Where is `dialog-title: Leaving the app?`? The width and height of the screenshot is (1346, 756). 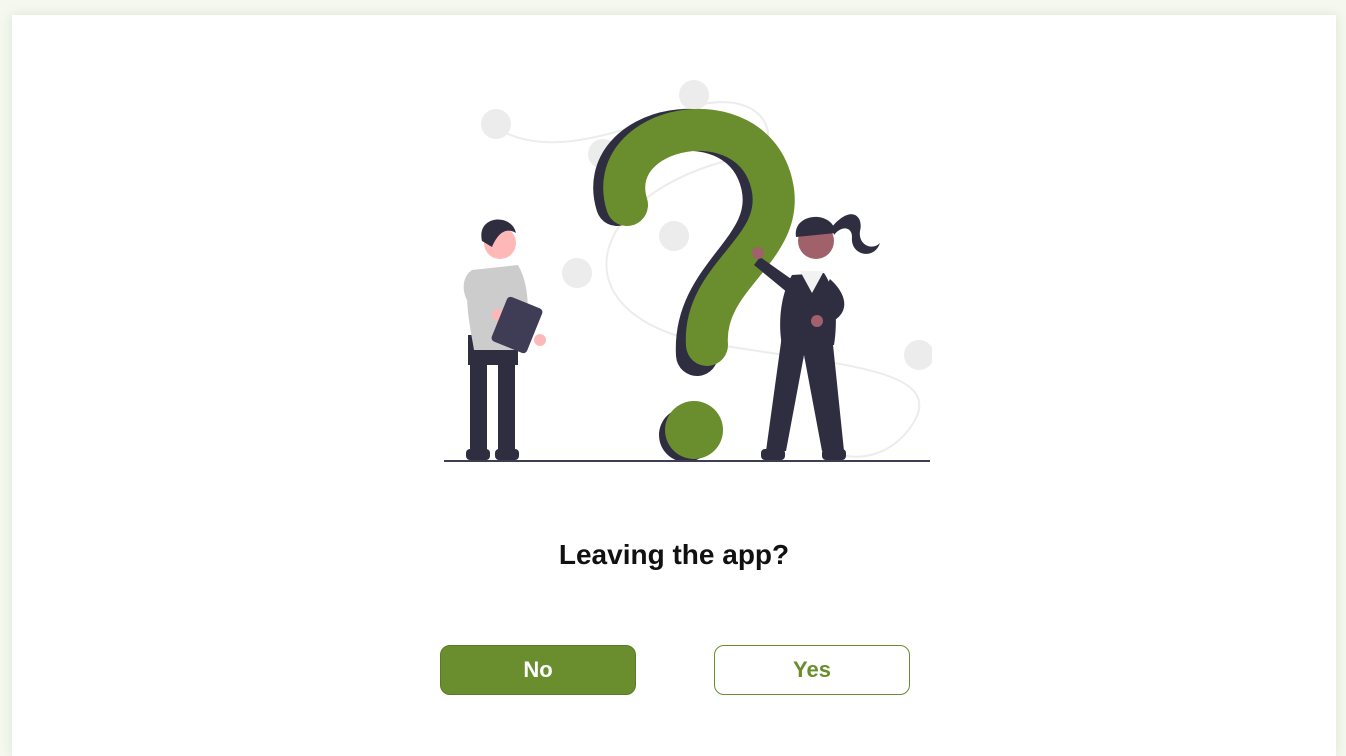 dialog-title: Leaving the app? is located at coordinates (674, 554).